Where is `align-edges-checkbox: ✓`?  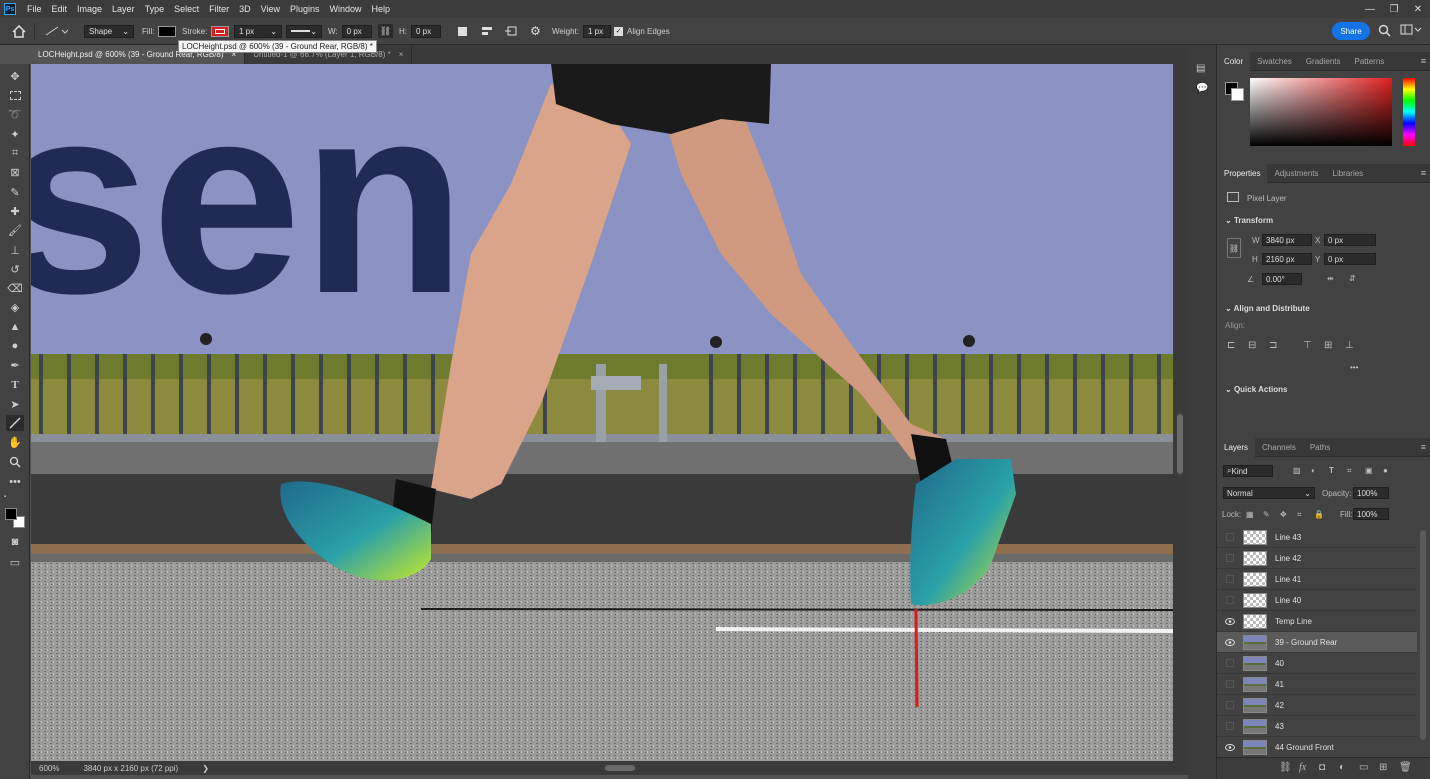
align-edges-checkbox: ✓ is located at coordinates (618, 31).